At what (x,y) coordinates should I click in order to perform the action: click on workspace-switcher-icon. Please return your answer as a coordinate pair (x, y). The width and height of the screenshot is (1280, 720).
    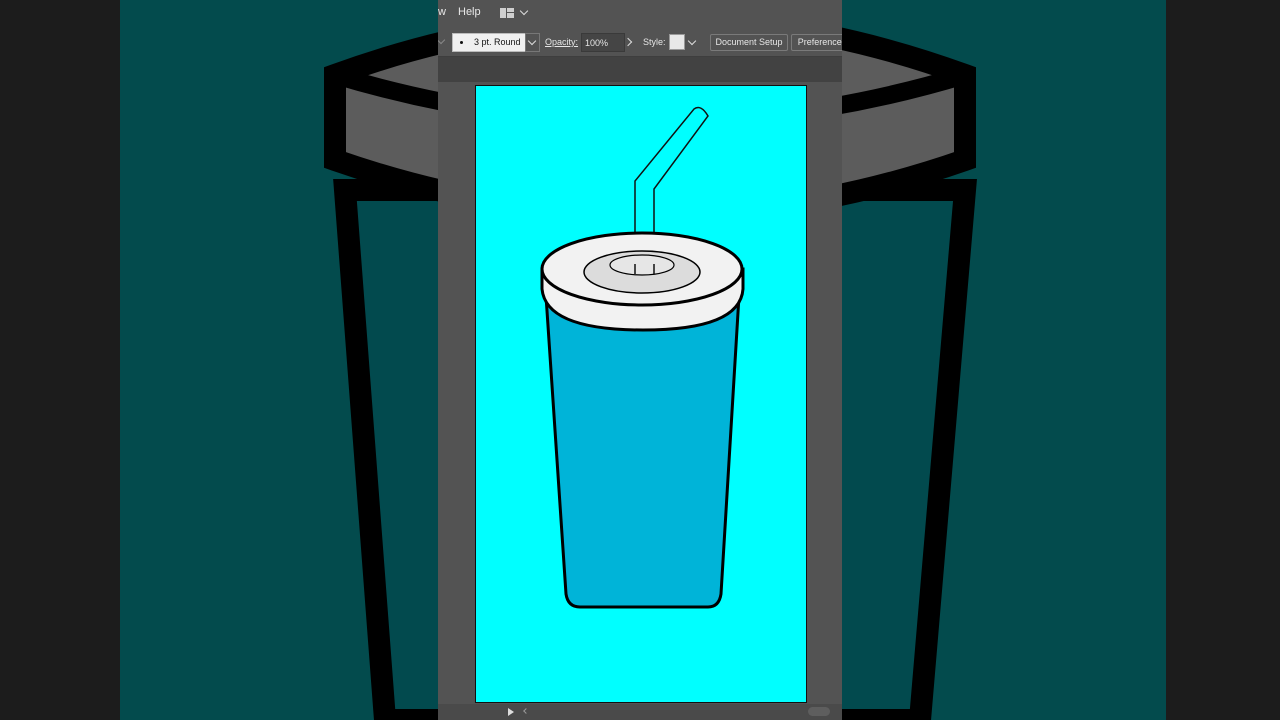
    Looking at the image, I should click on (507, 13).